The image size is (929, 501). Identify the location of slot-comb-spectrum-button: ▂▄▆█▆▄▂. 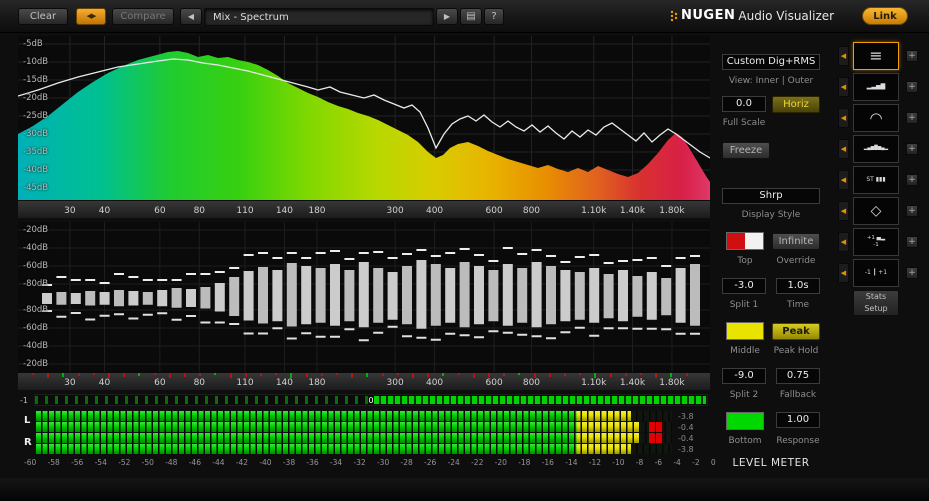
(876, 149).